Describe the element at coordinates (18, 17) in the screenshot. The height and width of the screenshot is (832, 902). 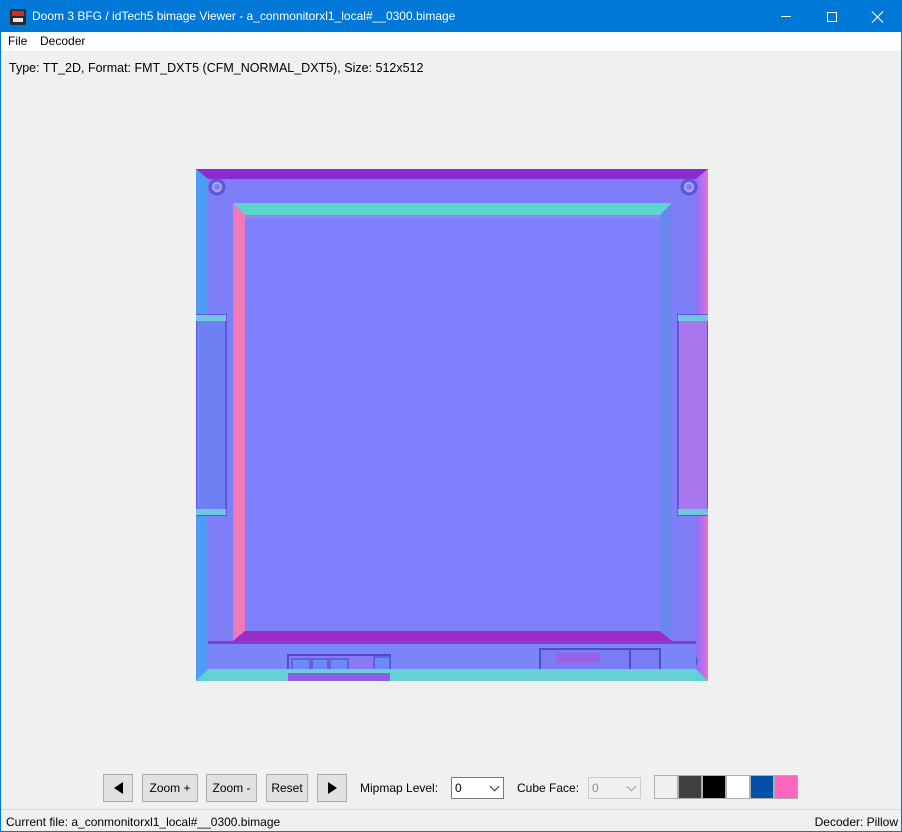
I see `app-icon` at that location.